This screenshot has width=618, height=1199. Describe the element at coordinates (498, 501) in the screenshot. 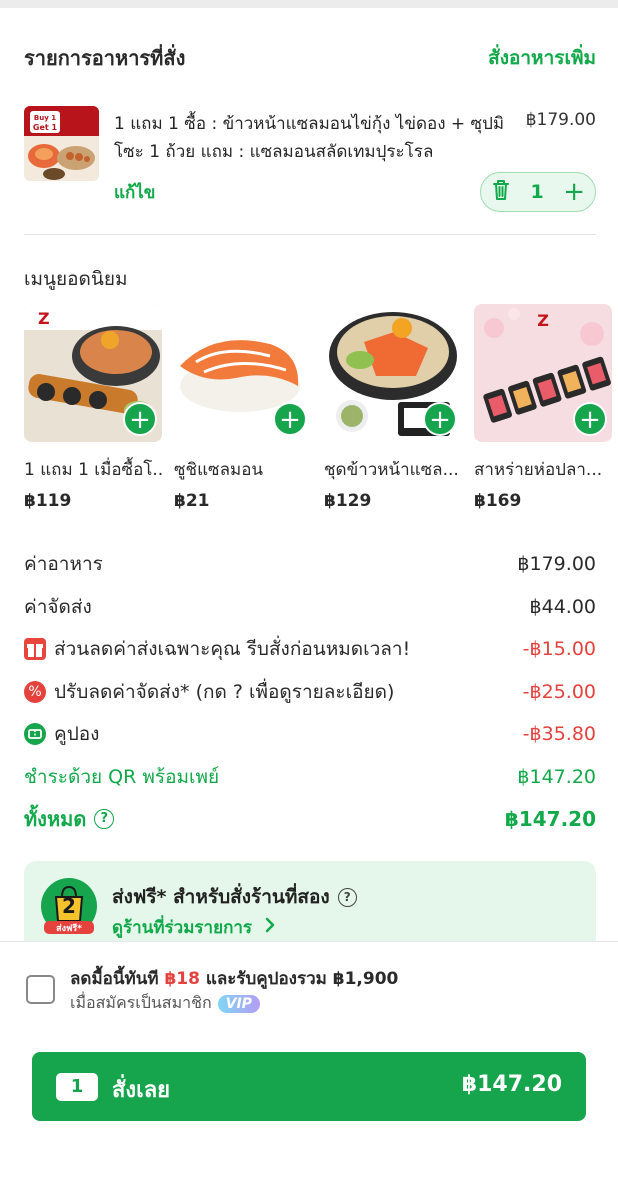

I see `popular-item-price: ฿169` at that location.